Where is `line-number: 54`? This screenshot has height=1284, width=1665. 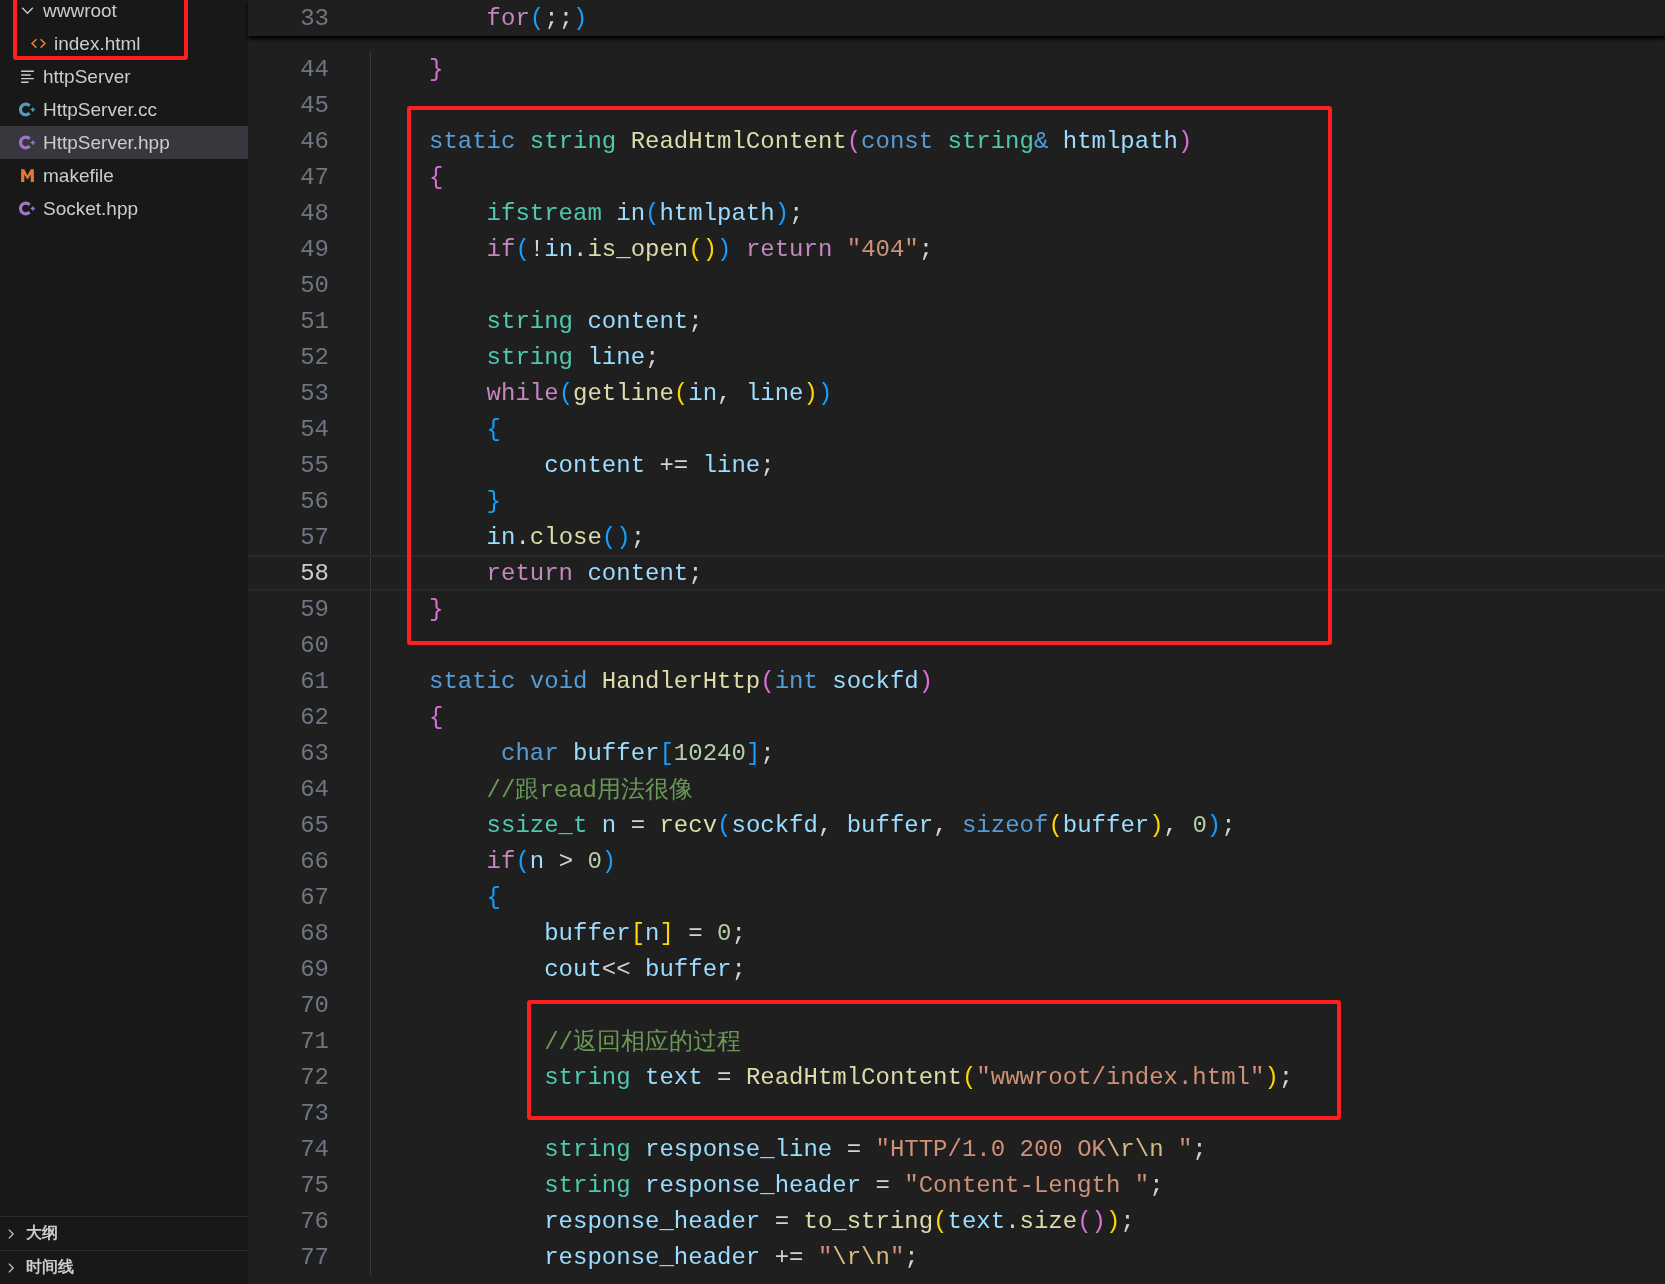
line-number: 54 is located at coordinates (314, 429).